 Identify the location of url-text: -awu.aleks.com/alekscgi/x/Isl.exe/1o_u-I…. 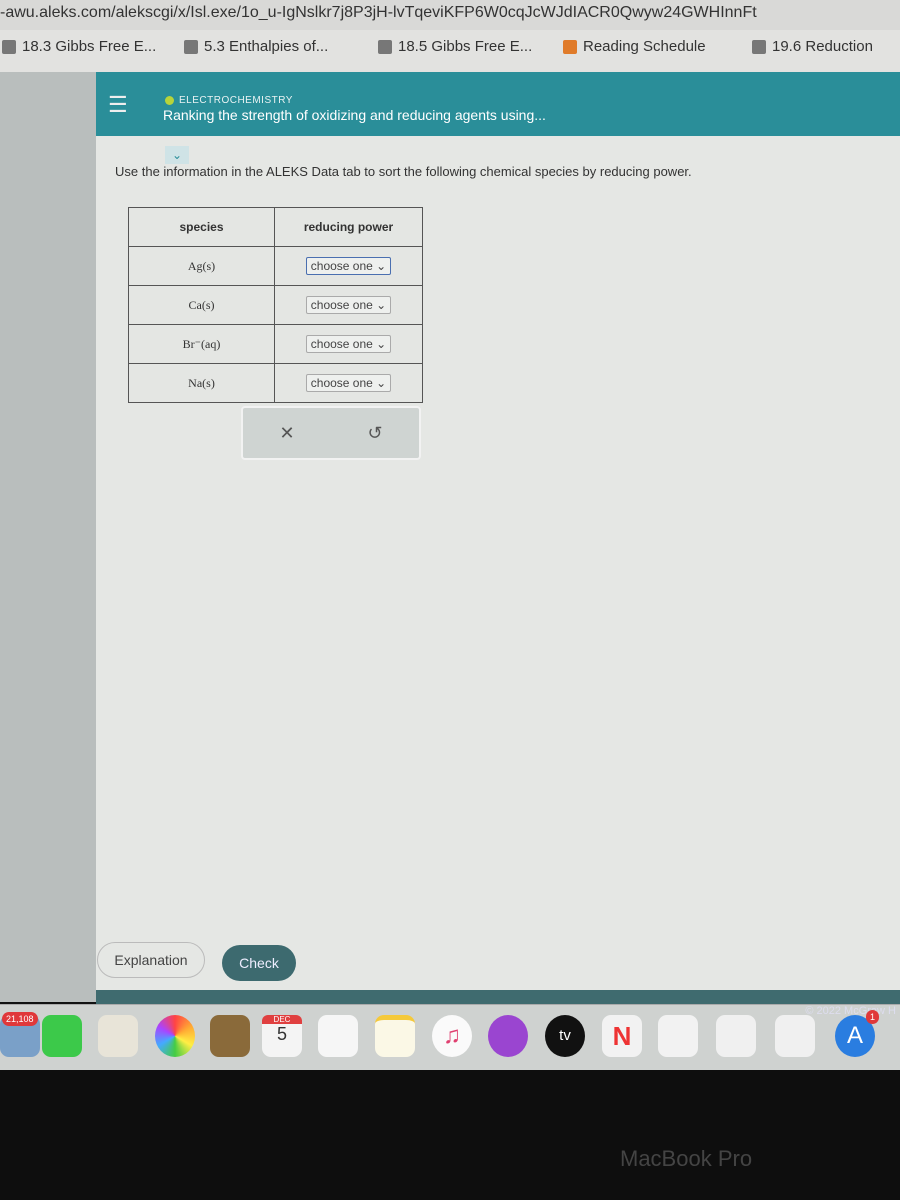
(378, 12).